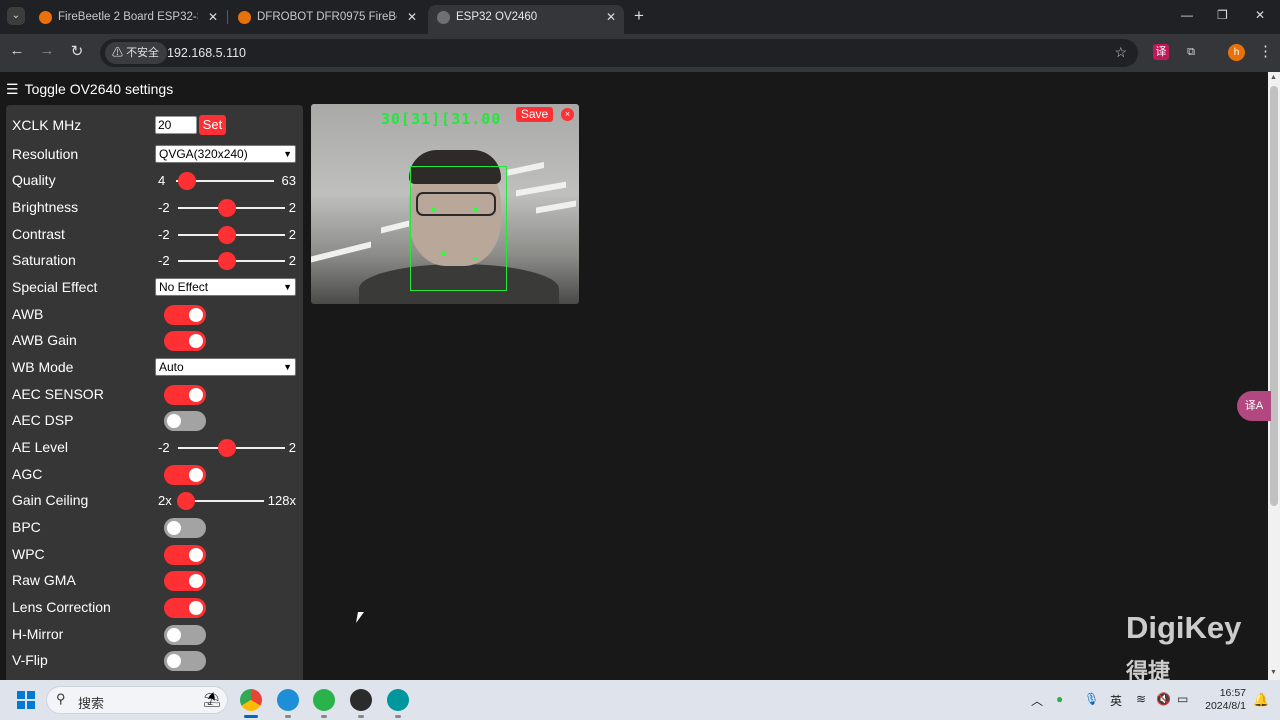 The height and width of the screenshot is (720, 1280). What do you see at coordinates (206, 53) in the screenshot?
I see `url-text: 192.168.5.110` at bounding box center [206, 53].